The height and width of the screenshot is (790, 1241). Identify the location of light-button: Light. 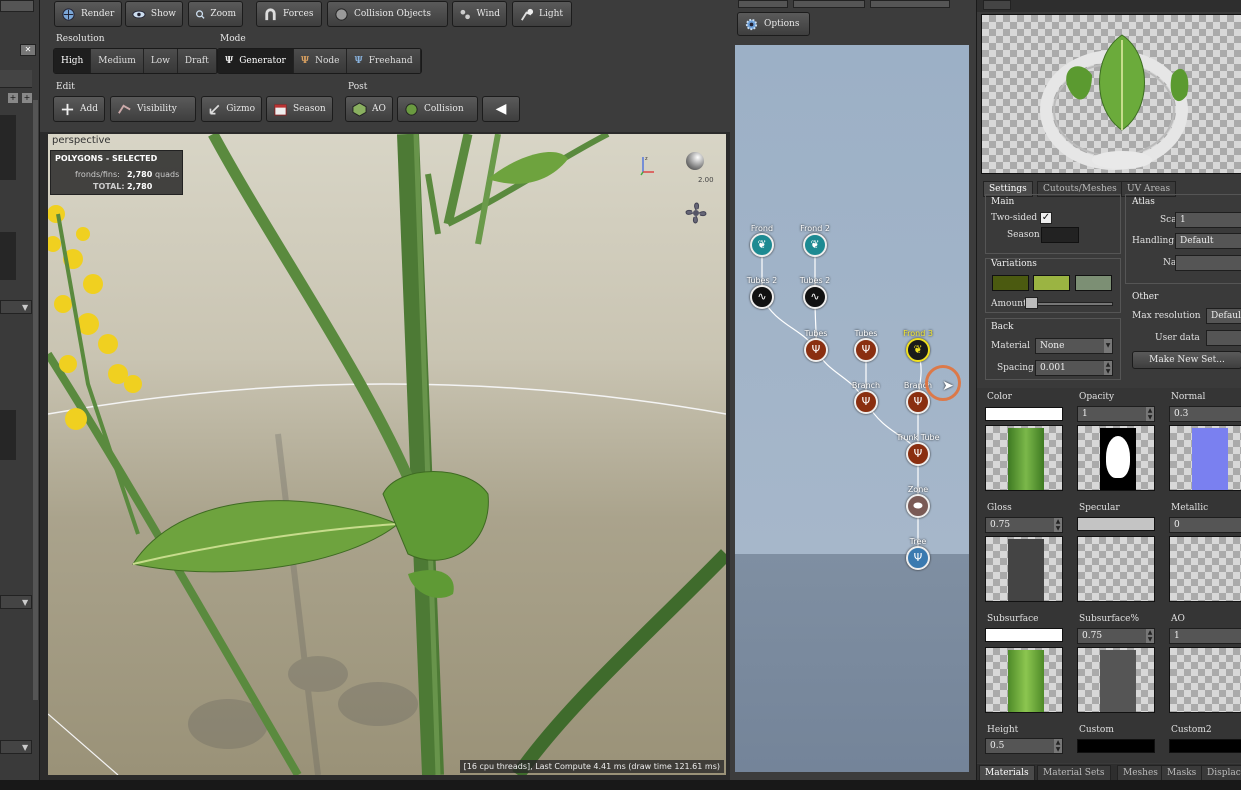
(542, 14).